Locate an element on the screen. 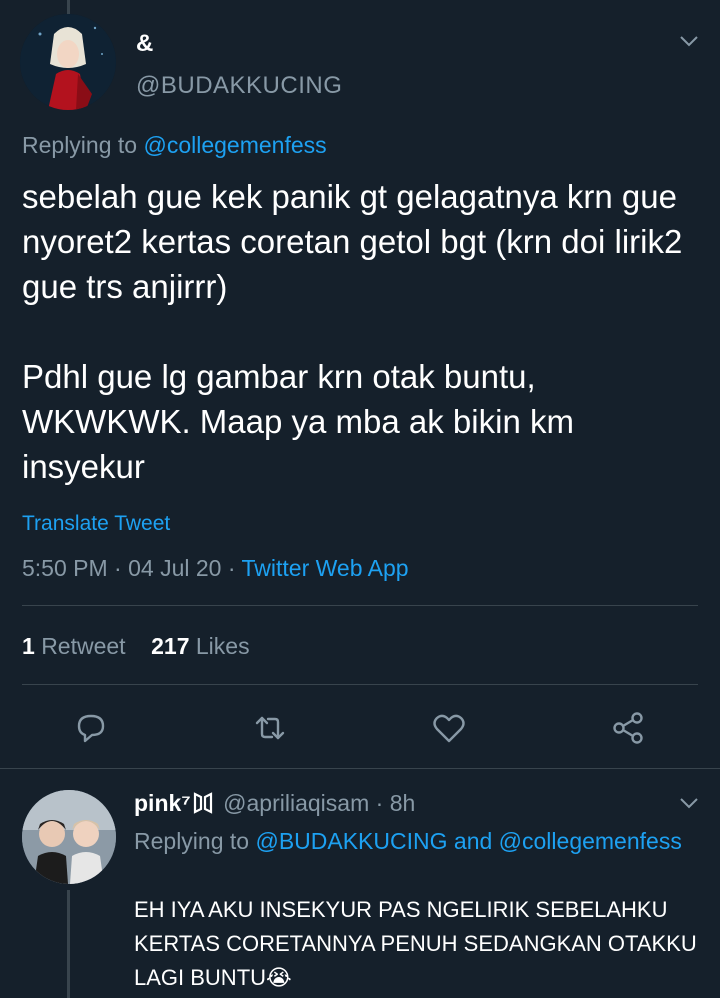 The width and height of the screenshot is (720, 998). avatar is located at coordinates (68, 62).